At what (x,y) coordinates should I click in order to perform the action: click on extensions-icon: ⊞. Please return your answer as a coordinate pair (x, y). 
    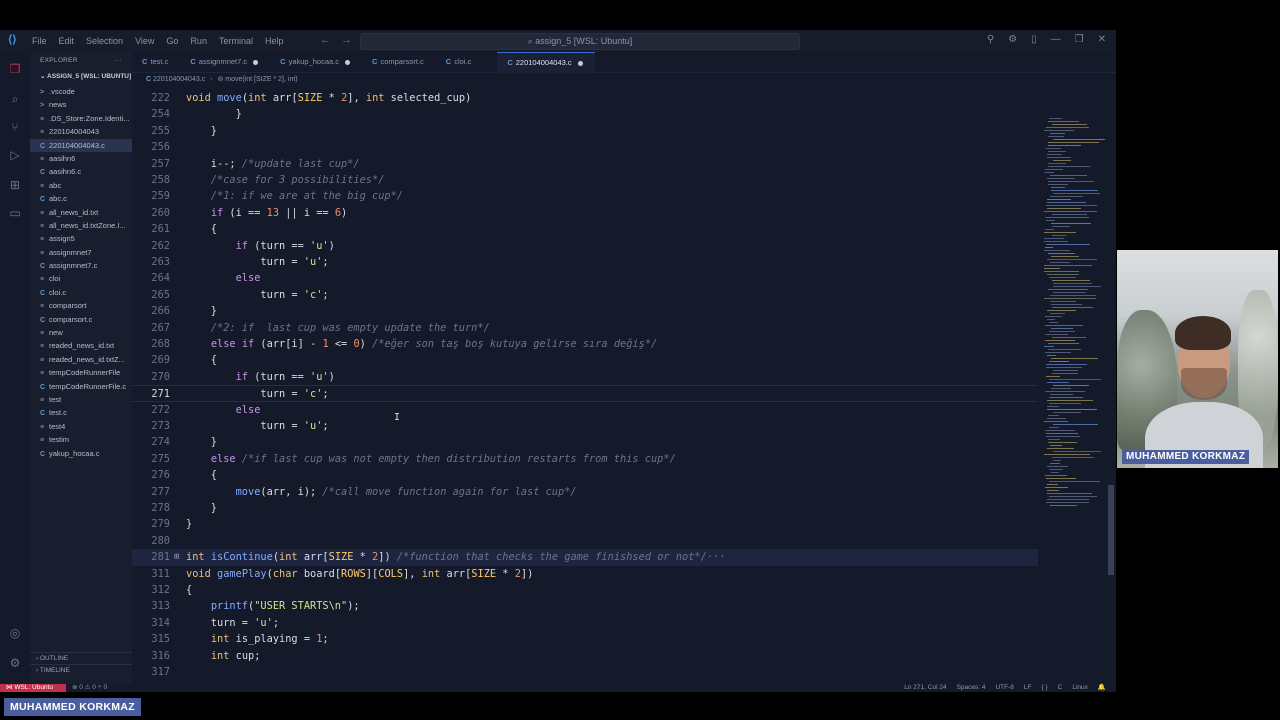
    Looking at the image, I should click on (15, 185).